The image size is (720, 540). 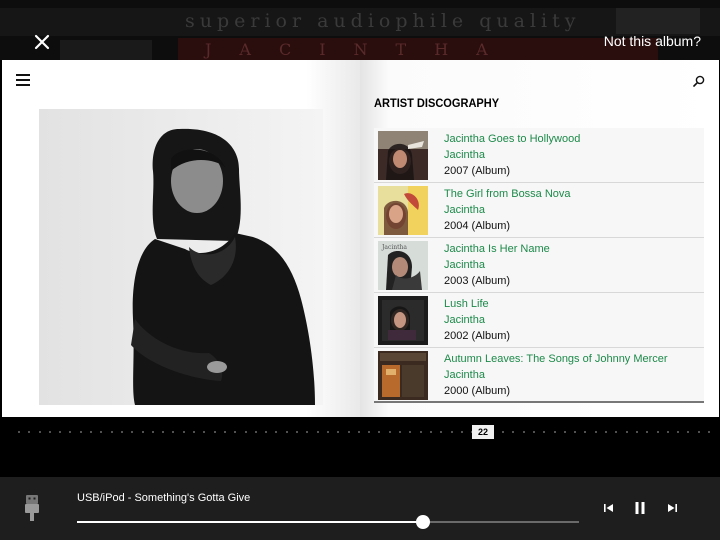 I want to click on album-year: 2002 (Album), so click(x=477, y=336).